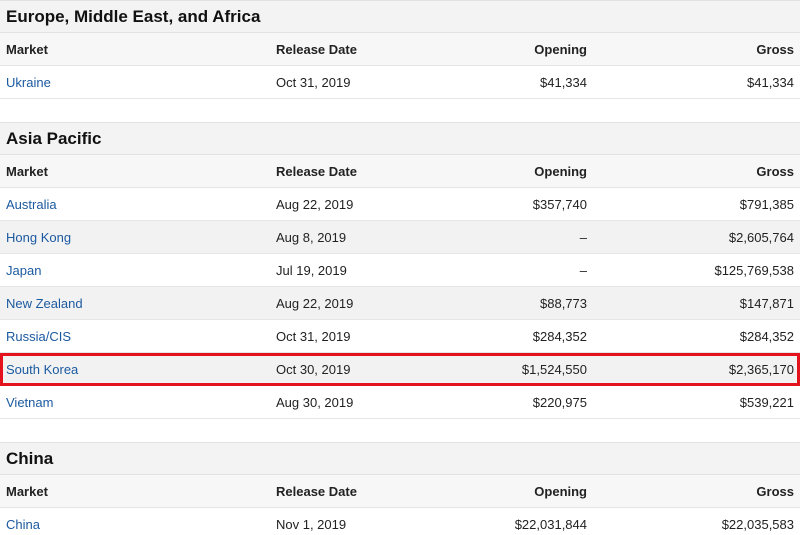 The height and width of the screenshot is (535, 800). I want to click on table-row: Japan Jul 19, 2019 – $125,769,538, so click(400, 270).